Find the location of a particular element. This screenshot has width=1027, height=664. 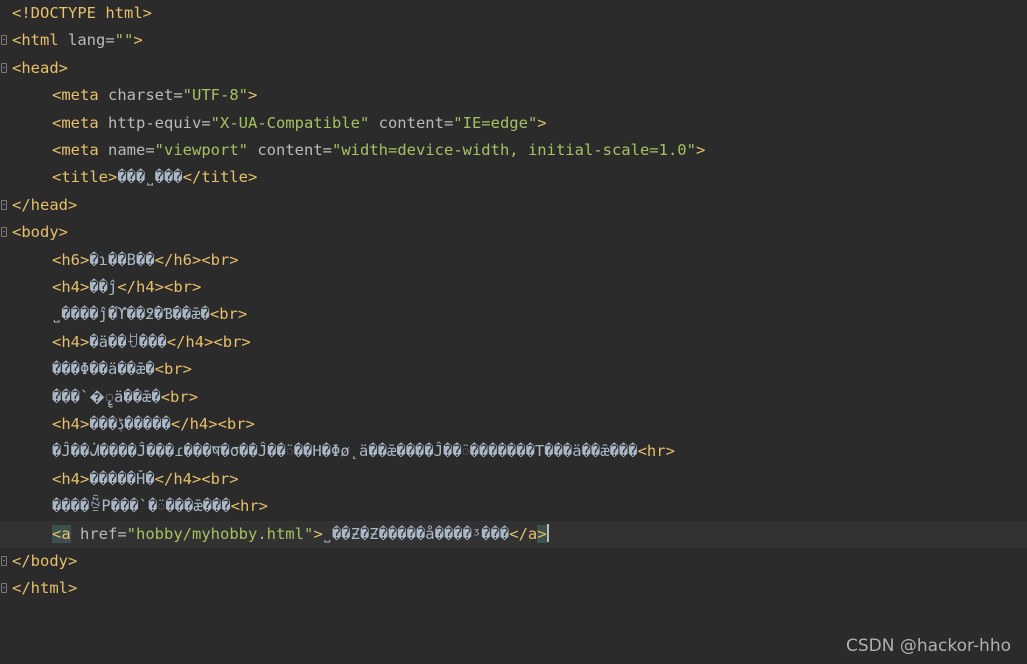

code-token: "" is located at coordinates (124, 40).